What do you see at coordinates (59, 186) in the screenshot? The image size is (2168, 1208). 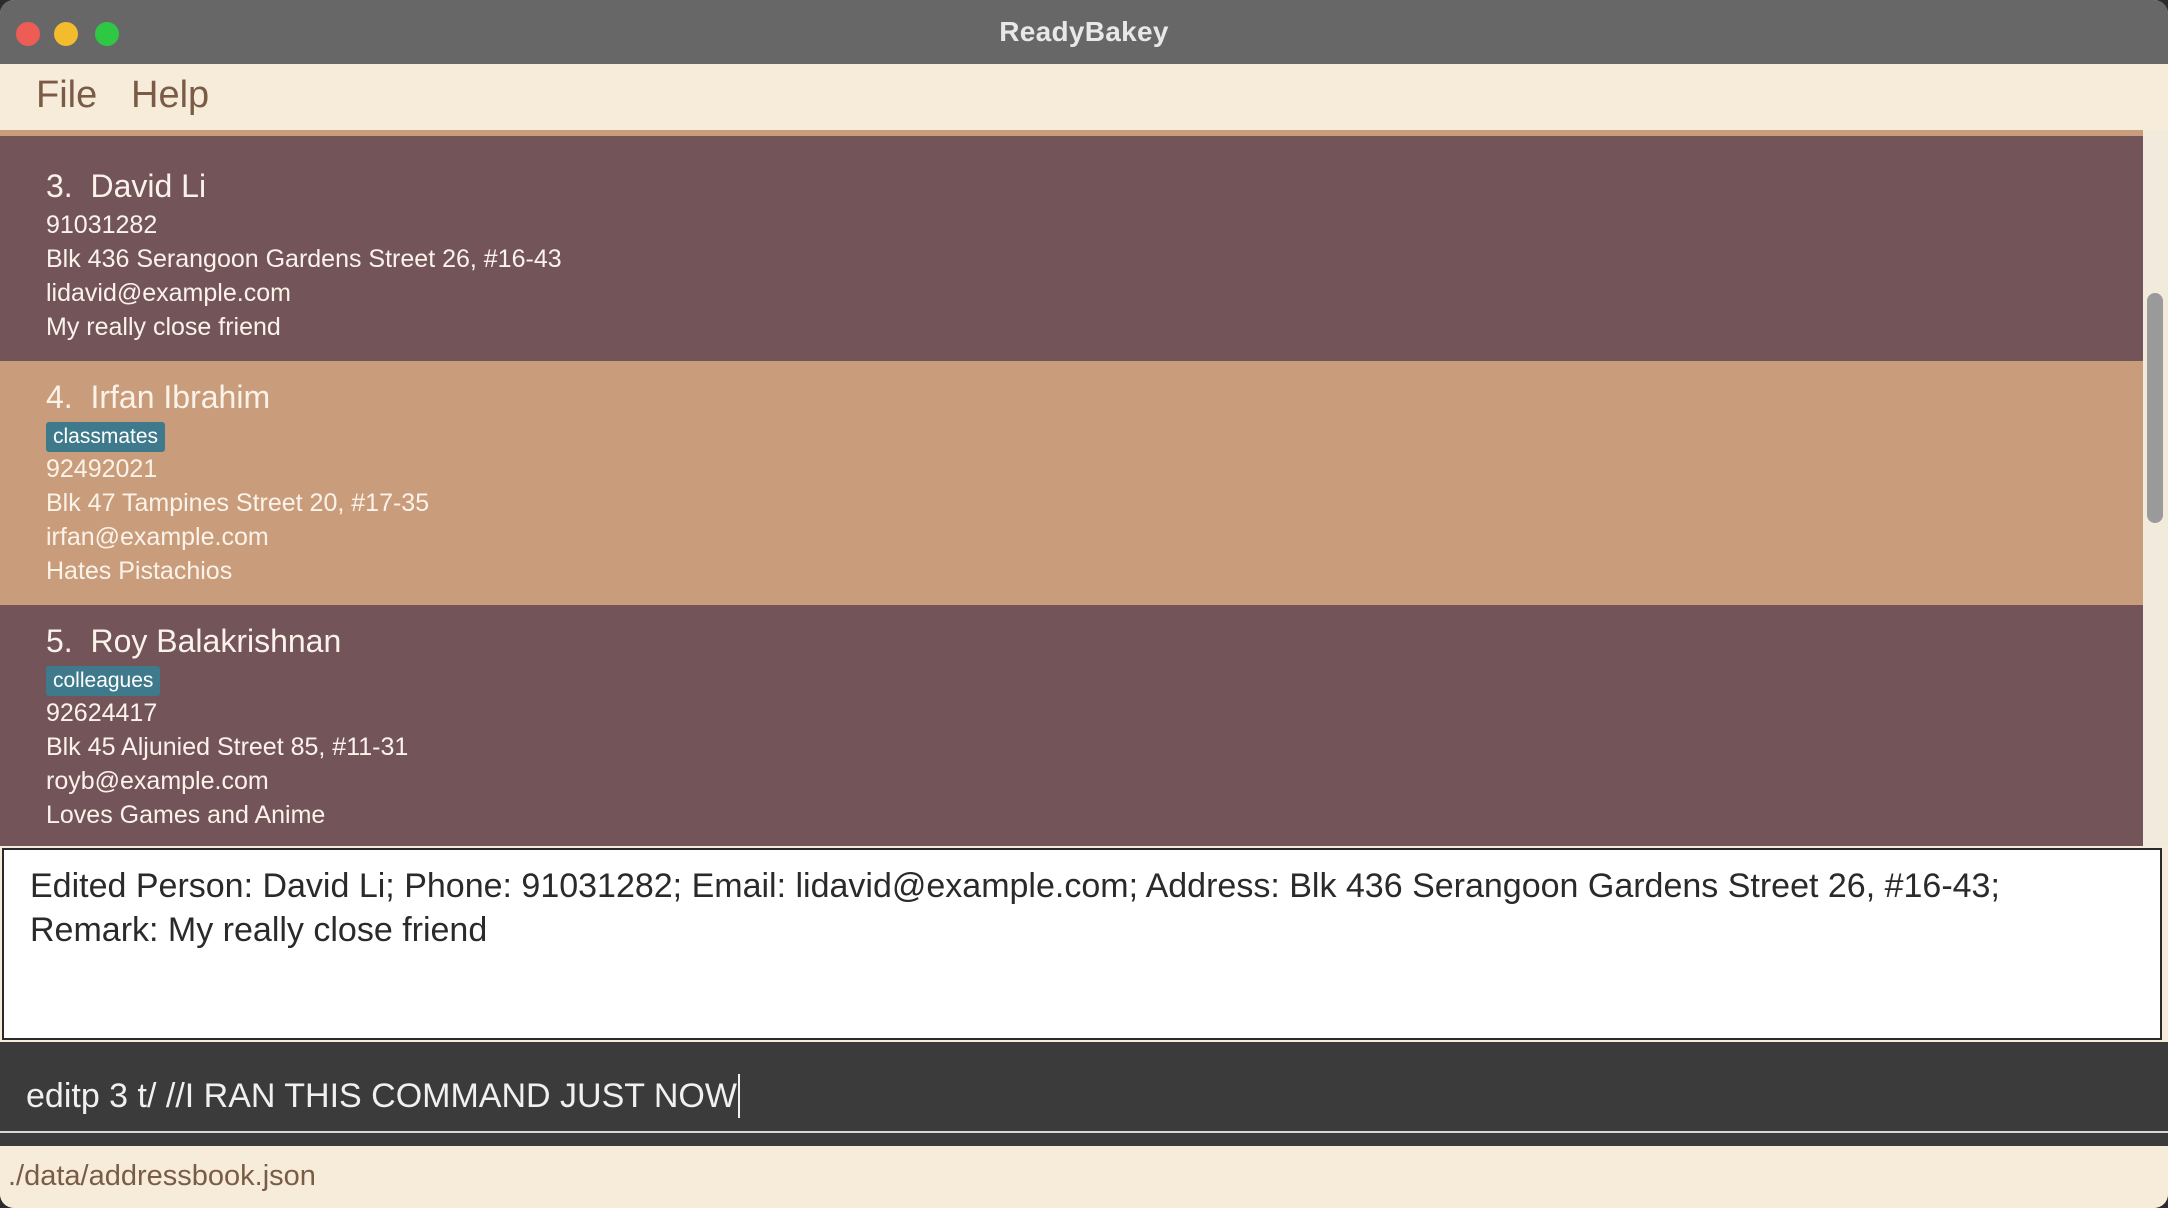 I see `person-index: 3.` at bounding box center [59, 186].